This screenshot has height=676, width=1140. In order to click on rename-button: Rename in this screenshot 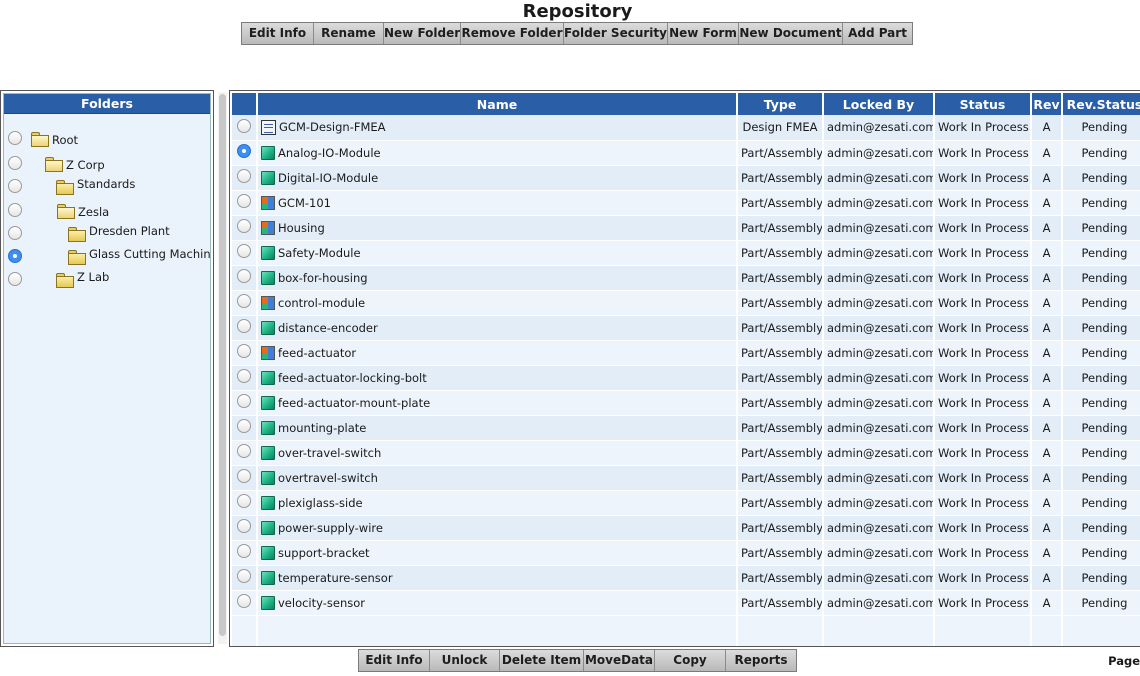, I will do `click(349, 33)`.